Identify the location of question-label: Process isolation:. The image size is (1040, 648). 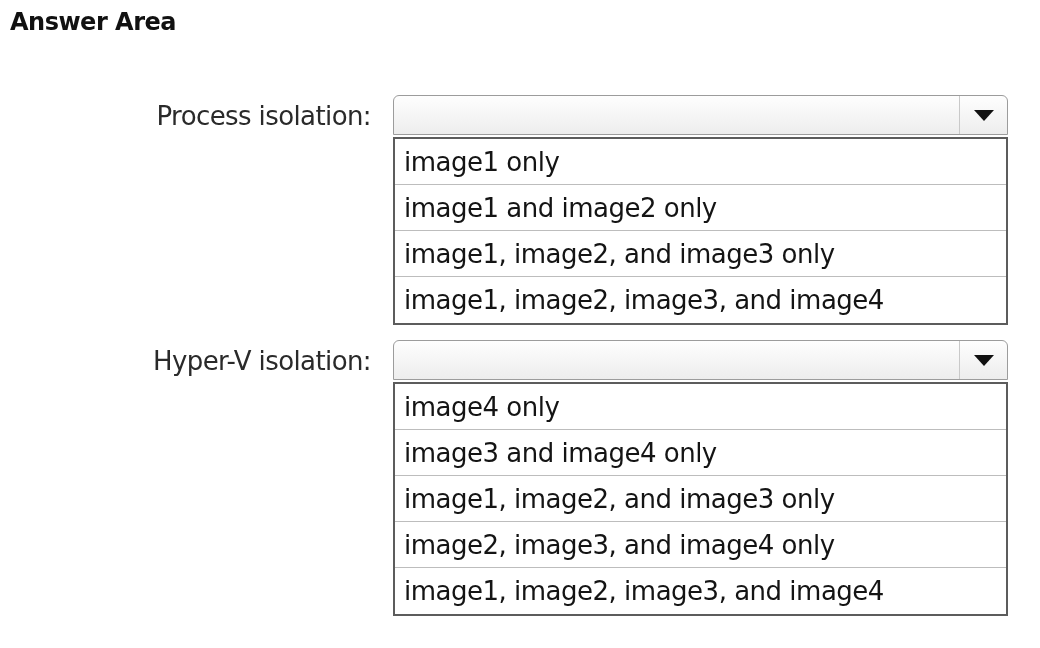
(263, 116).